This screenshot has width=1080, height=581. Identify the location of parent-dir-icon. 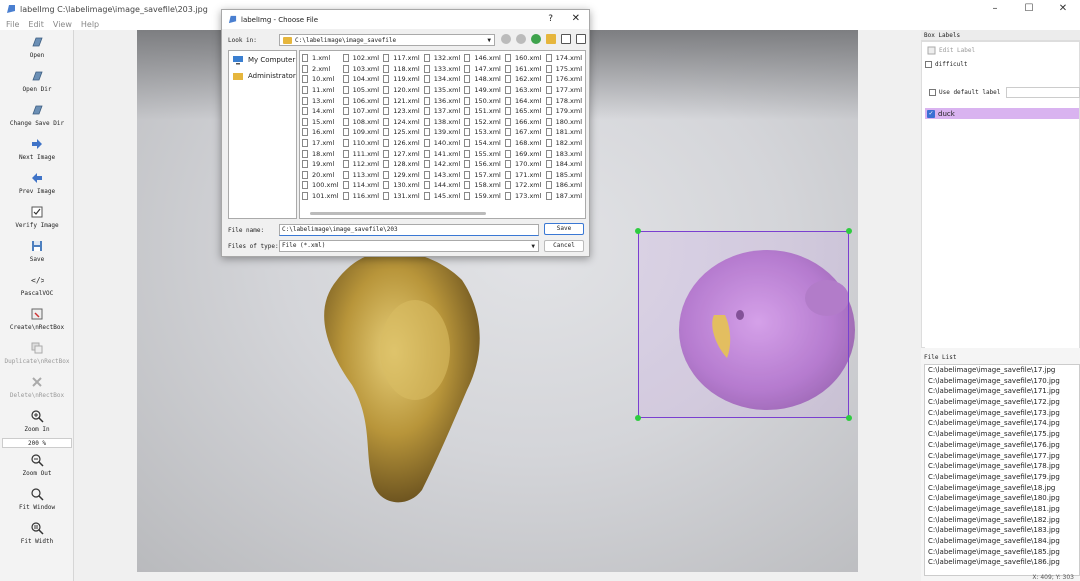
(536, 39).